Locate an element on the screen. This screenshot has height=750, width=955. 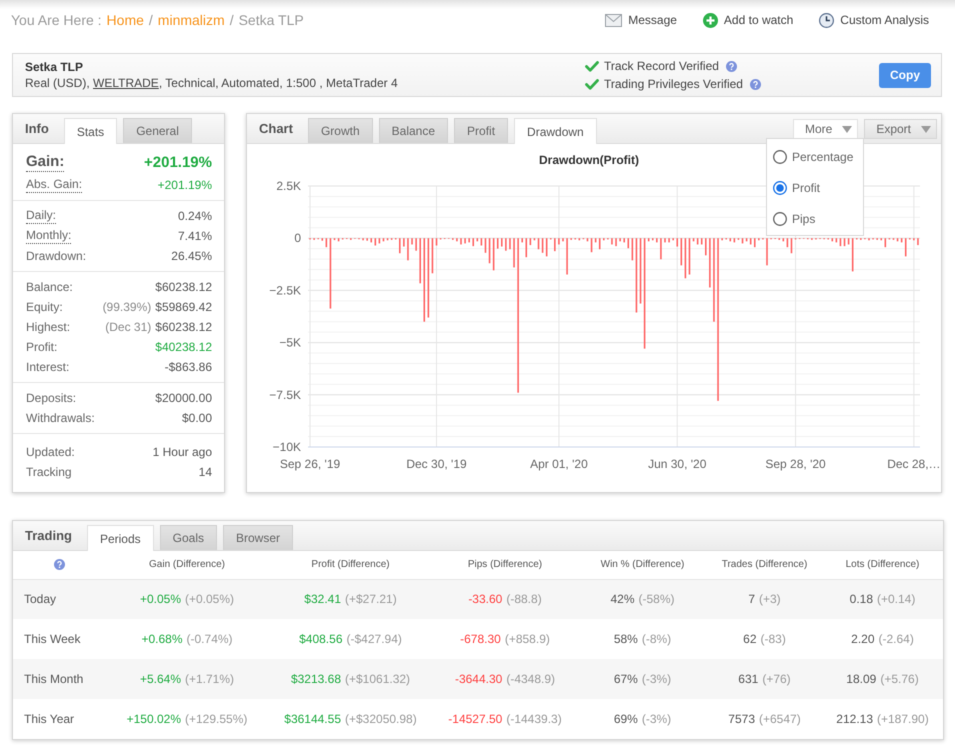
menu-button: More is located at coordinates (825, 129).